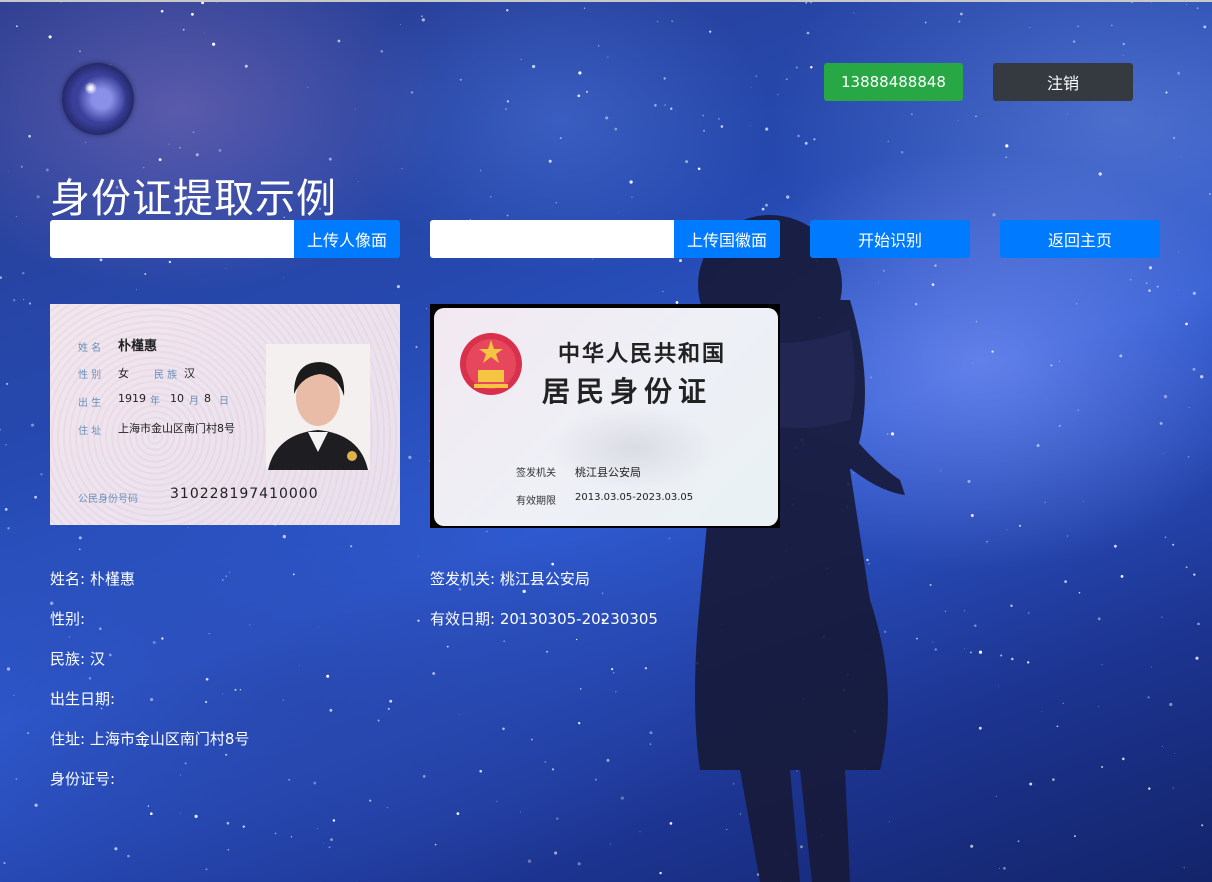  Describe the element at coordinates (224, 401) in the screenshot. I see `card-day-unit: 日` at that location.